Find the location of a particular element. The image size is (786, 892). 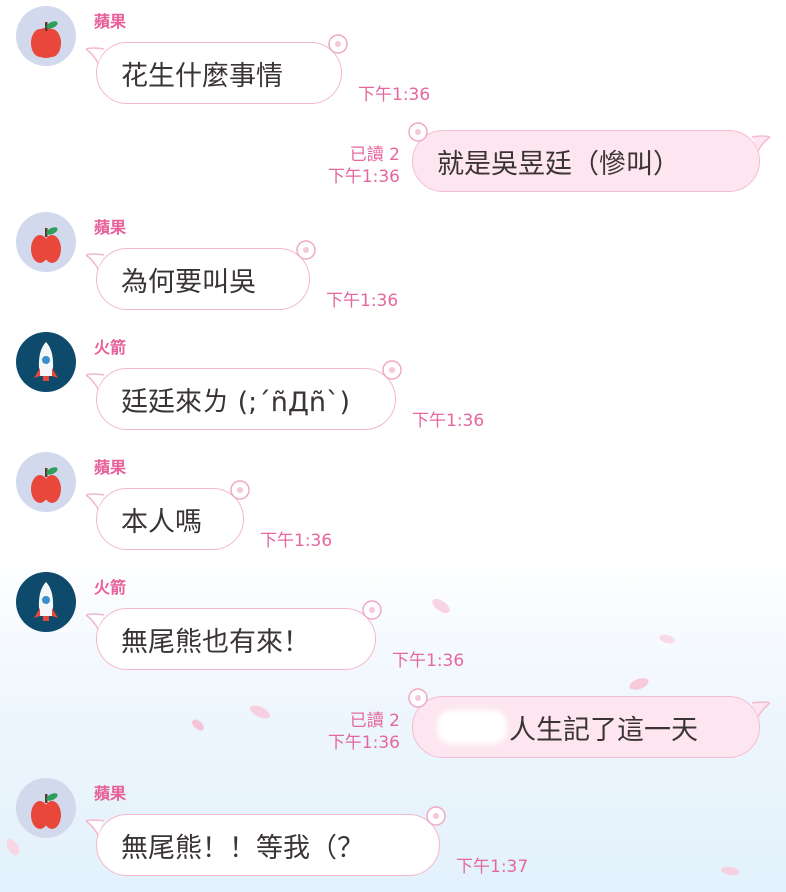

message-bubble: 本人嗎 is located at coordinates (168, 515).